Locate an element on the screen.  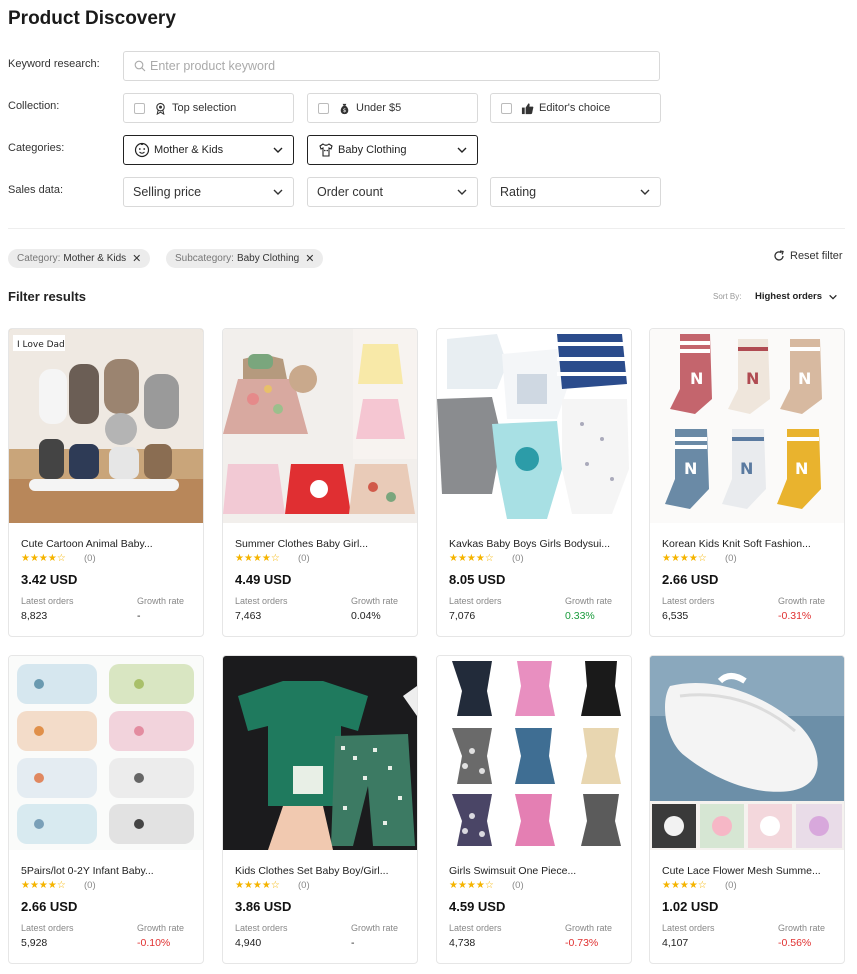
reset-filter-button: Reset filter is located at coordinates (808, 256).